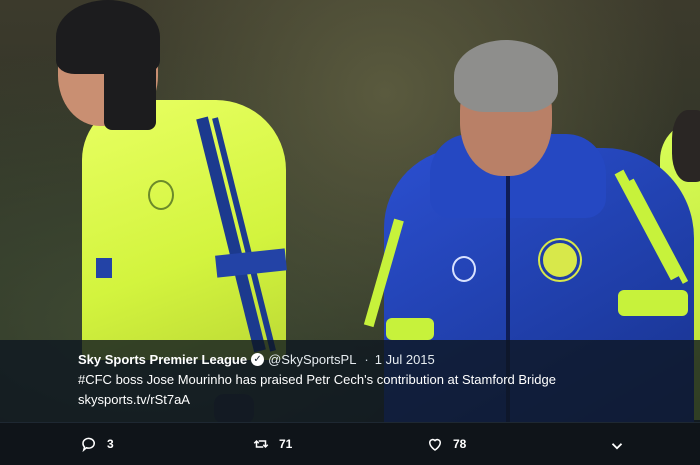 This screenshot has width=700, height=465. I want to click on like-button: 78, so click(446, 444).